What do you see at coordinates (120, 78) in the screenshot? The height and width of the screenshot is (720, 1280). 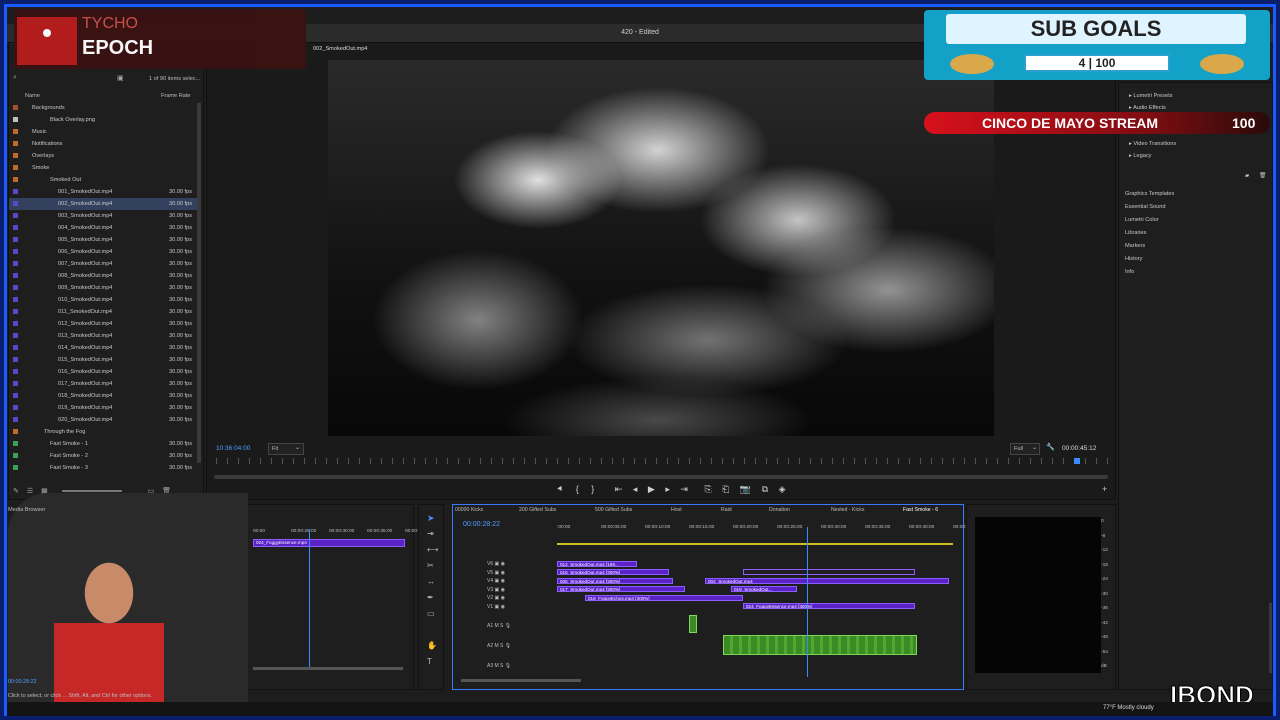 I see `new-bin-icon: ▣` at bounding box center [120, 78].